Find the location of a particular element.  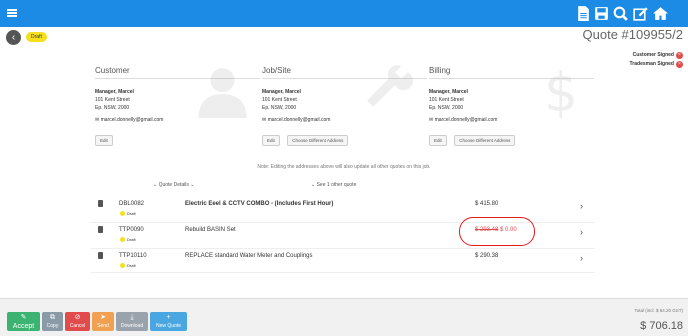

person-icon is located at coordinates (222, 93).